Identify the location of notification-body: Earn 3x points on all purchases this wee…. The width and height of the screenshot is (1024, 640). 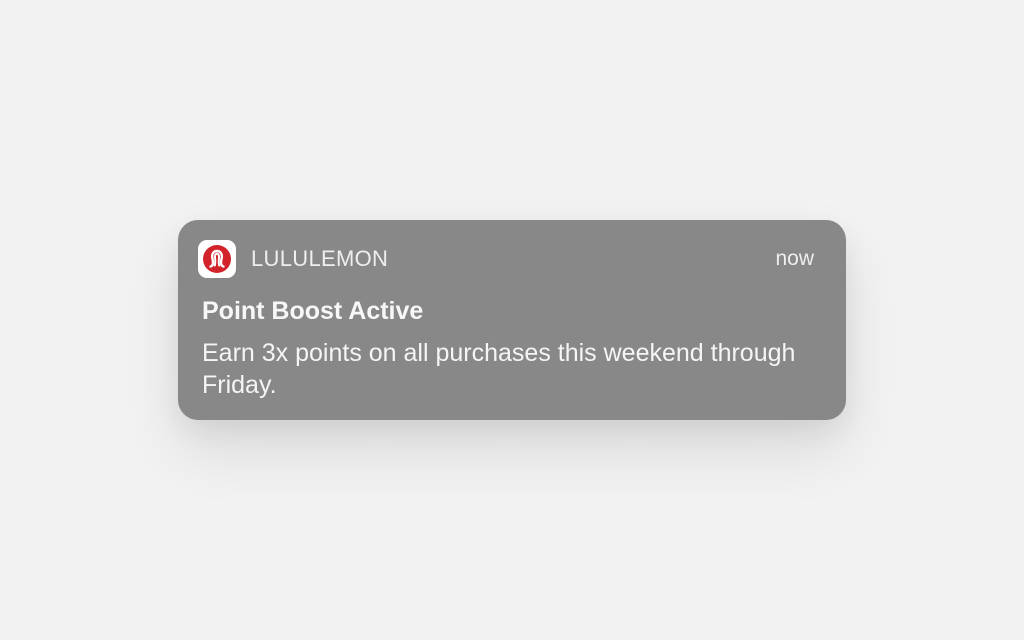
(499, 369).